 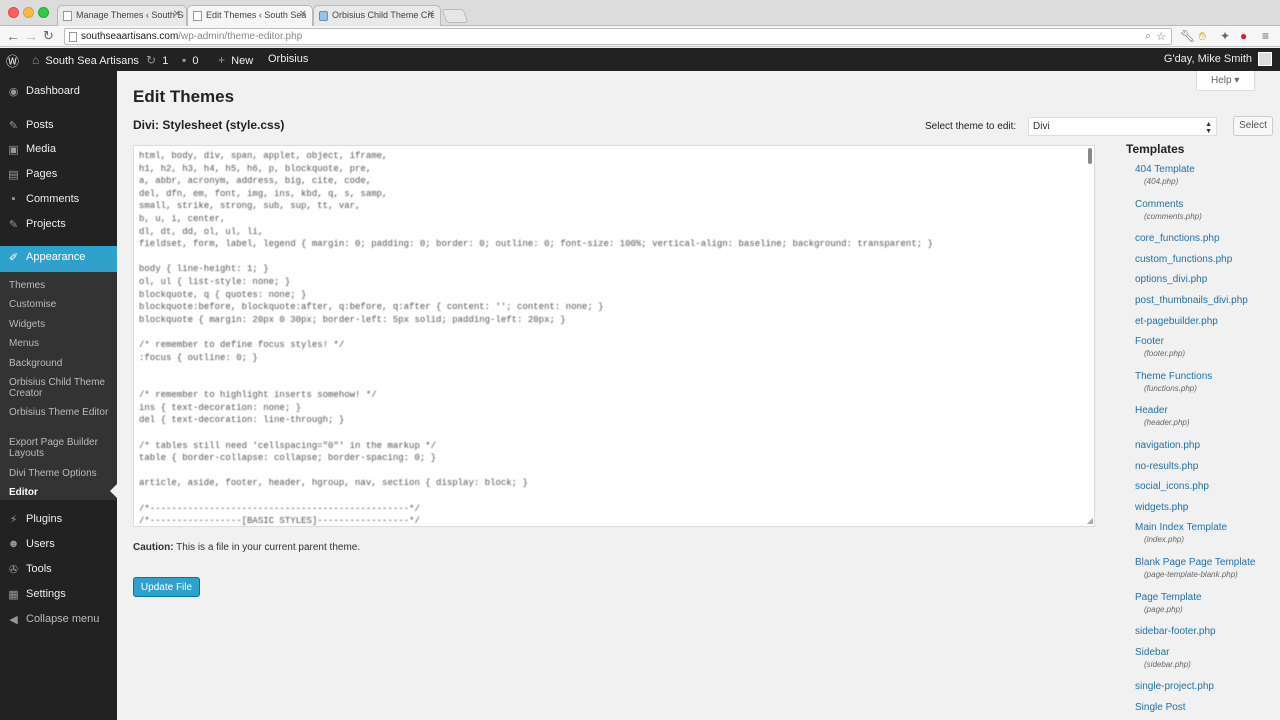 I want to click on wordpress-logo-icon: Ⓦ, so click(x=12, y=60).